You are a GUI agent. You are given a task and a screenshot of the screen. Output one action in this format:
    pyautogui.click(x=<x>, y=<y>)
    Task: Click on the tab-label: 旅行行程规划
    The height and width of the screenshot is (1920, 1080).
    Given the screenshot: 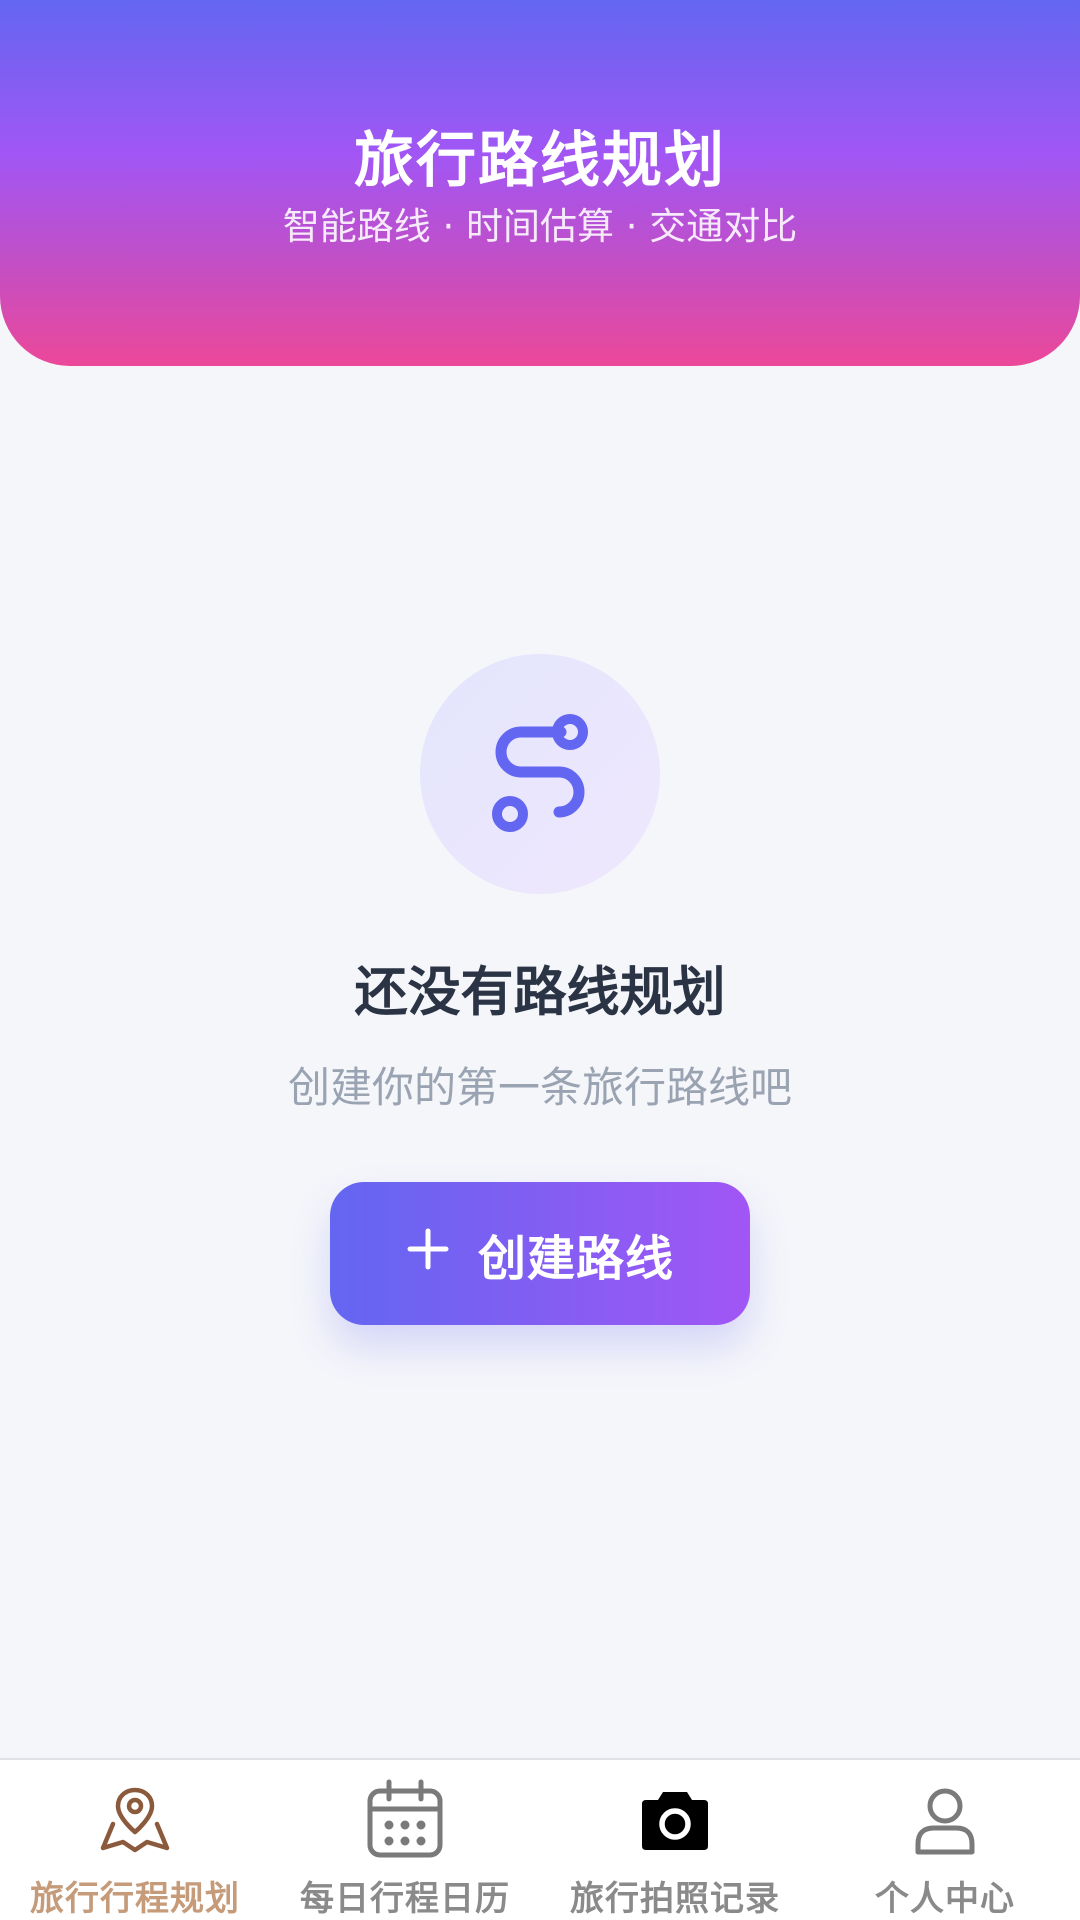 What is the action you would take?
    pyautogui.click(x=135, y=1899)
    